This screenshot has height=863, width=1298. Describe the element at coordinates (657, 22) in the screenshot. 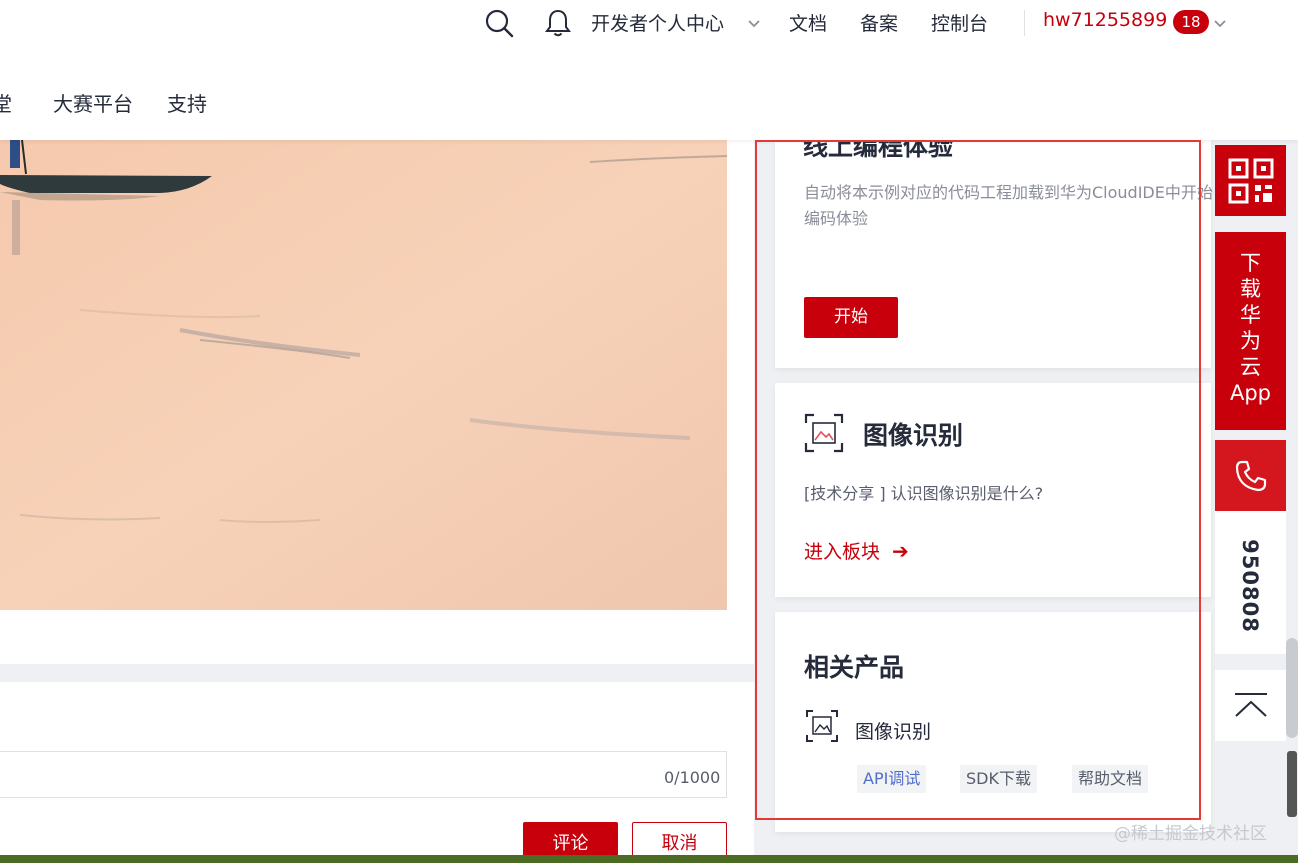

I see `developer-center-menu: 开发者个人中心` at that location.